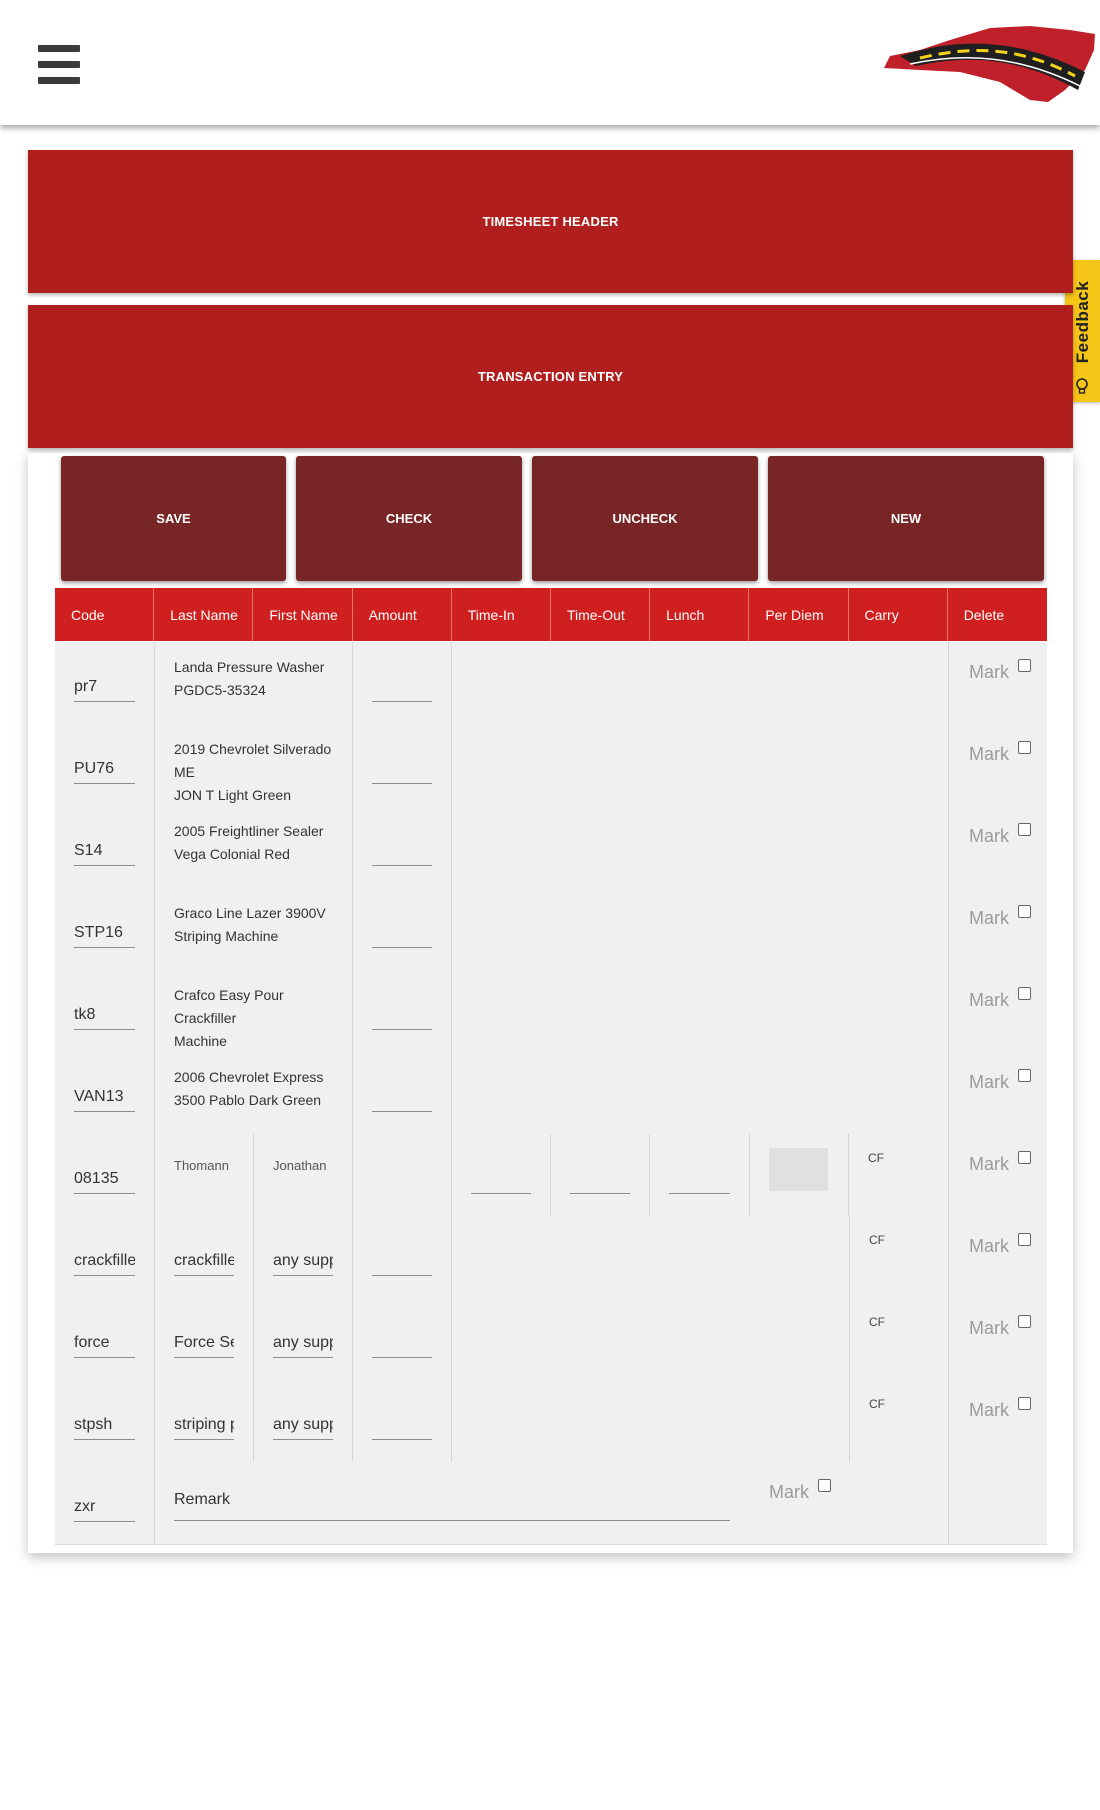 The image size is (1100, 1810). What do you see at coordinates (501, 1180) in the screenshot?
I see `time-in-input` at bounding box center [501, 1180].